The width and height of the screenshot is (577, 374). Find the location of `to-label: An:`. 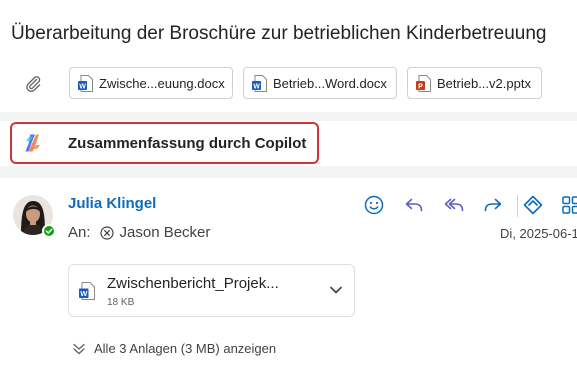

to-label: An: is located at coordinates (79, 232).